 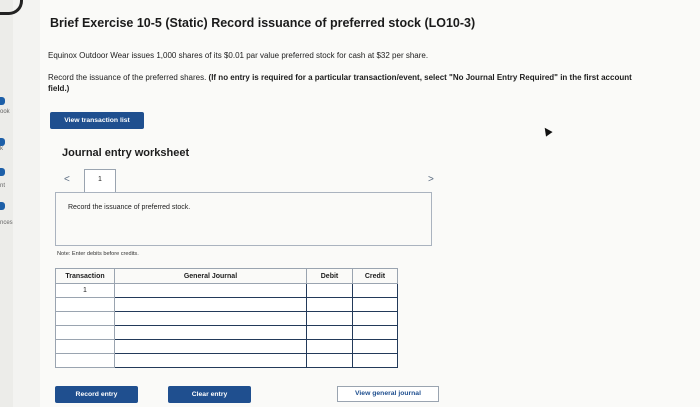 I want to click on left-navigation-rail: ook k nt nces, so click(x=11, y=203).